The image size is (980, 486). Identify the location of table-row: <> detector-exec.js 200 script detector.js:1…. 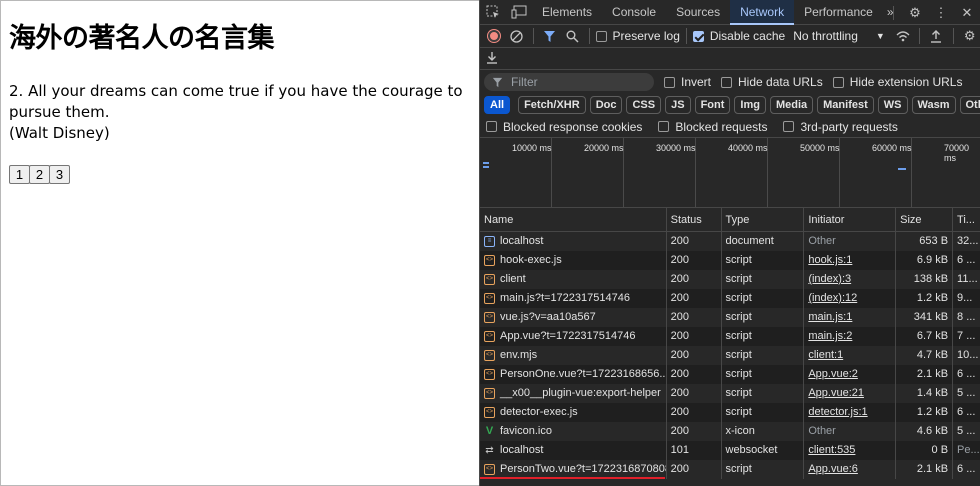
(730, 412).